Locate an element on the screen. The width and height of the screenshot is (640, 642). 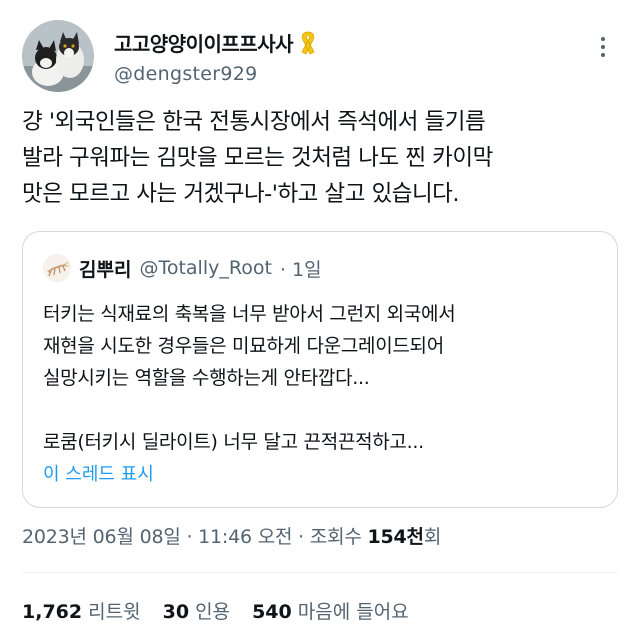
yellow-ribbon-icon is located at coordinates (308, 43).